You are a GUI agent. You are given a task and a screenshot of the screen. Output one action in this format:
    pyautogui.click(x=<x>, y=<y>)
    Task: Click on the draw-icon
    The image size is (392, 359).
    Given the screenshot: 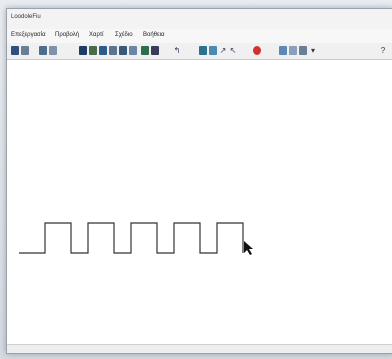 What is the action you would take?
    pyautogui.click(x=113, y=50)
    